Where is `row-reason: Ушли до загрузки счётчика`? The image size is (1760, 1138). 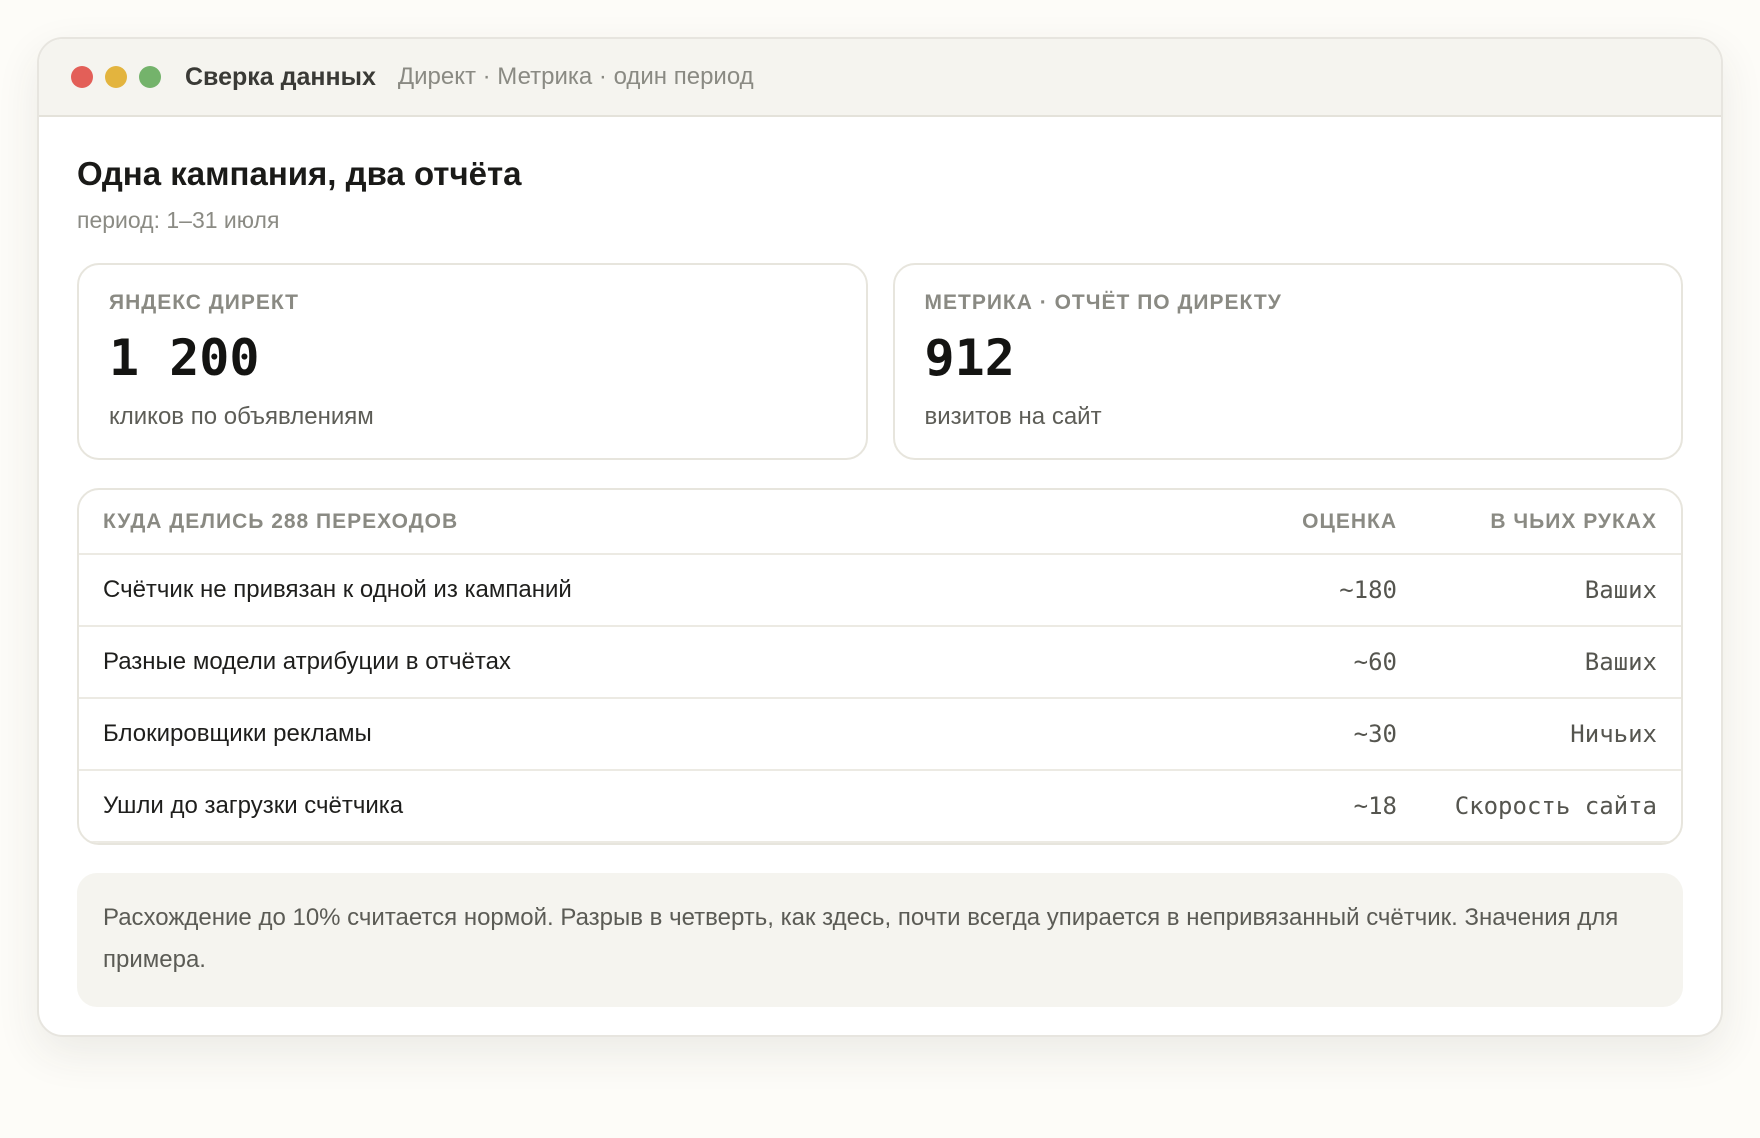 row-reason: Ушли до загрузки счётчика is located at coordinates (253, 805).